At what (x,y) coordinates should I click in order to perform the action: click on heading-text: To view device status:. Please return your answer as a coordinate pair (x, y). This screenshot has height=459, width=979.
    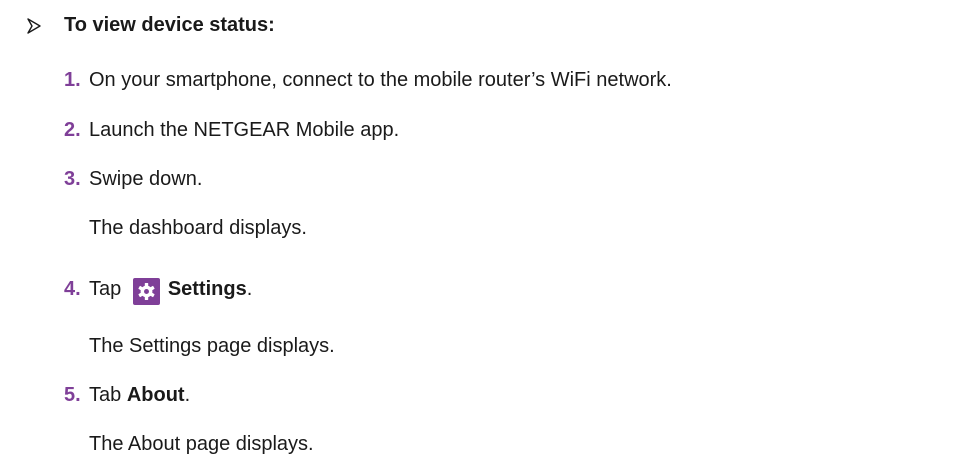
    Looking at the image, I should click on (169, 25).